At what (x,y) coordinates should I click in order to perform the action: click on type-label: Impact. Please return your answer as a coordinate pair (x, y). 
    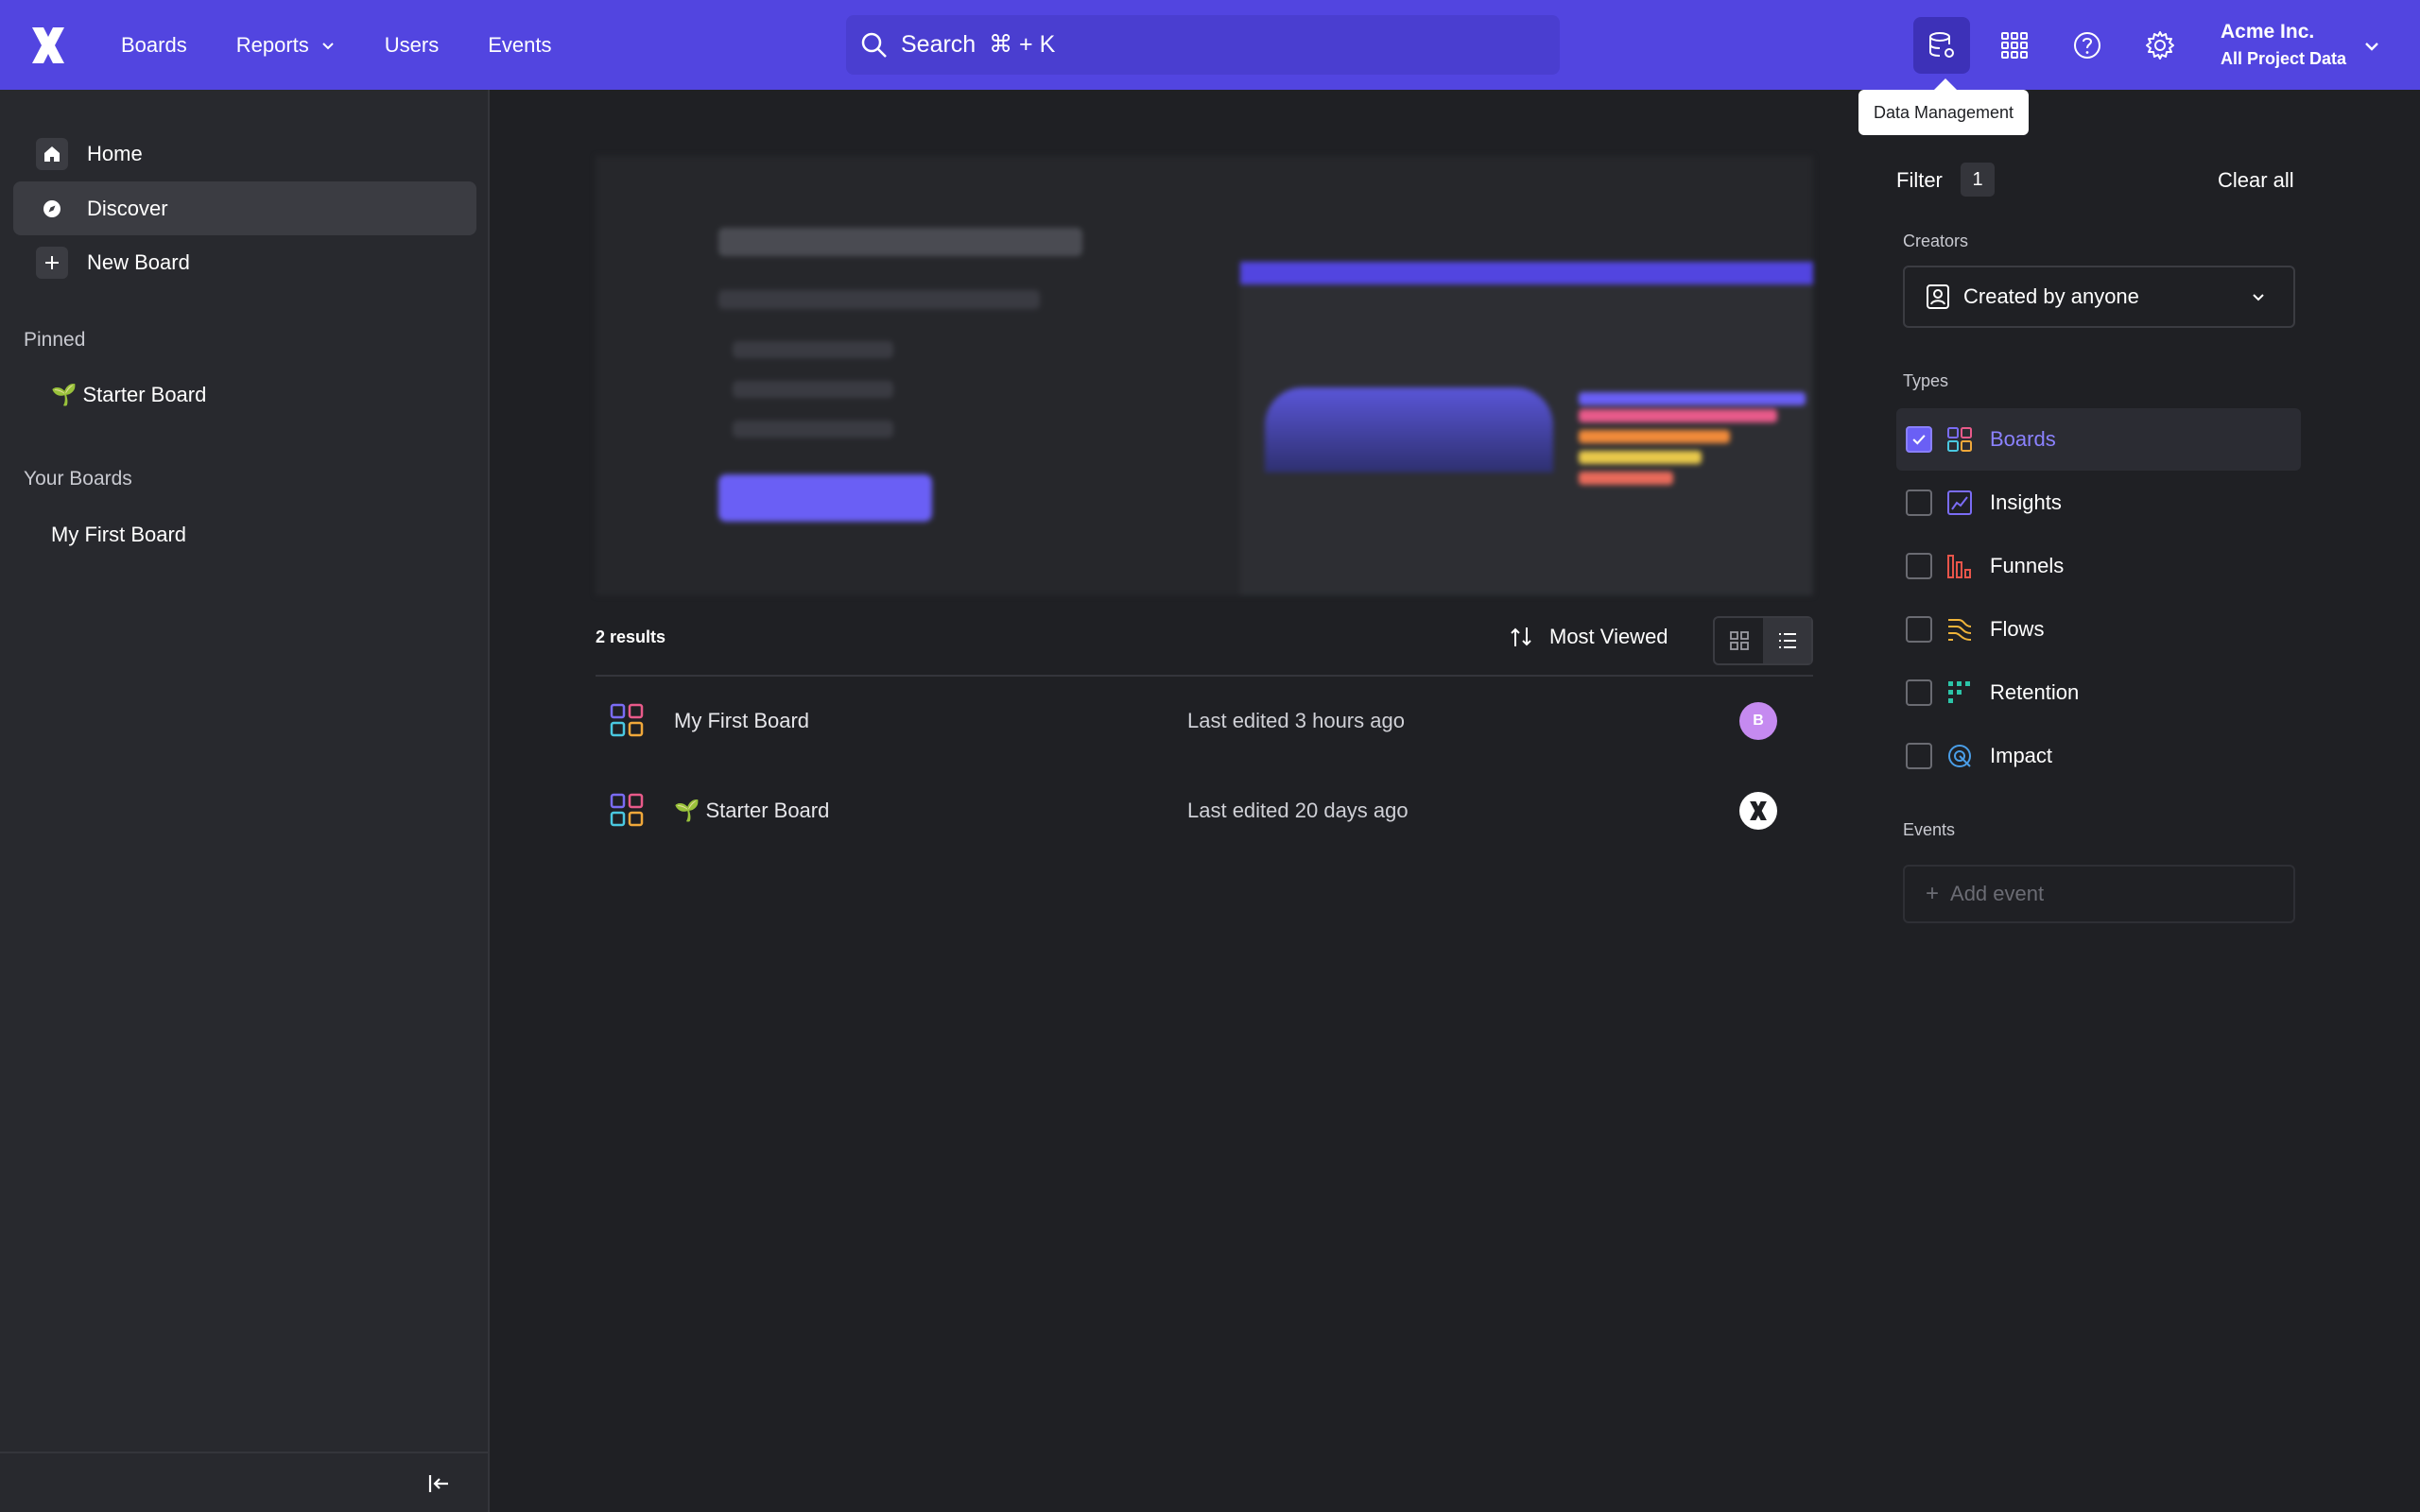
    Looking at the image, I should click on (2021, 755).